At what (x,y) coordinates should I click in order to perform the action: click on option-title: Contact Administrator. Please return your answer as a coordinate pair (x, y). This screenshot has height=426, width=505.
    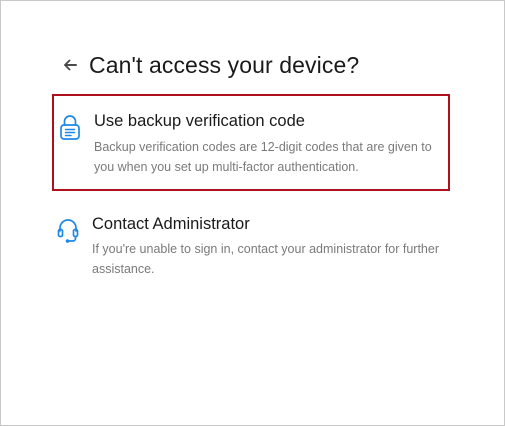
    Looking at the image, I should click on (171, 224).